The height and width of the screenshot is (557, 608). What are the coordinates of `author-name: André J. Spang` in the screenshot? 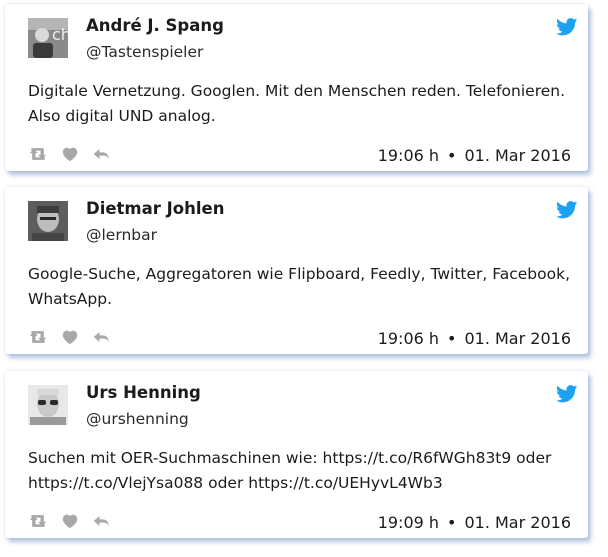 It's located at (155, 25).